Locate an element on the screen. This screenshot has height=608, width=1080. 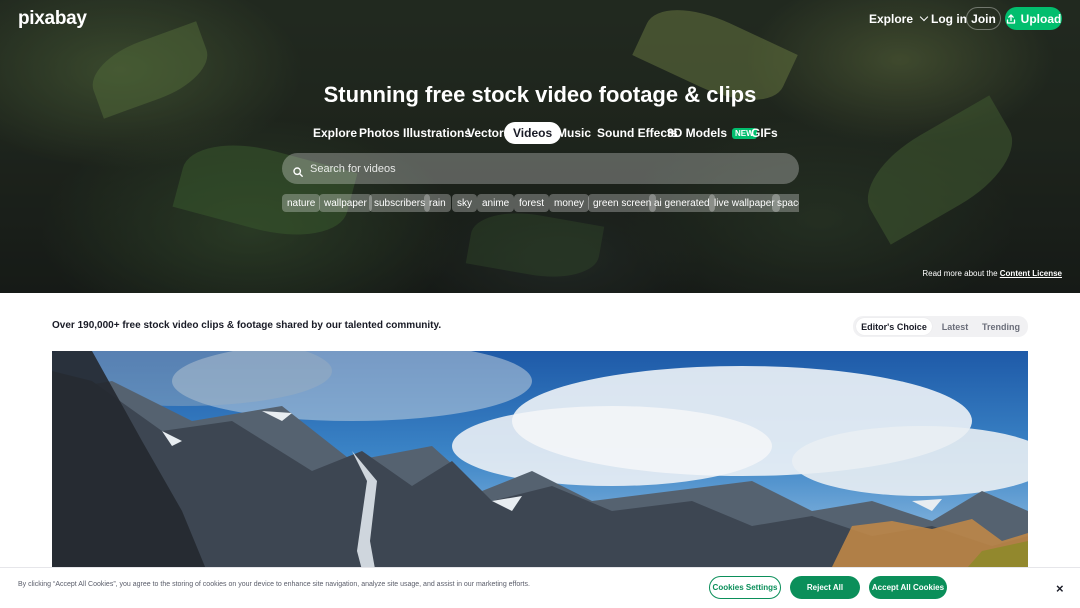
tag-chip: space is located at coordinates (785, 203).